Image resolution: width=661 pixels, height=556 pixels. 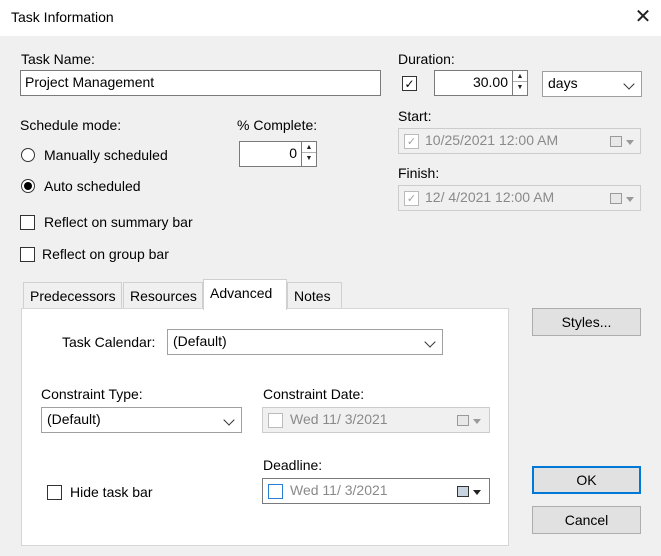 What do you see at coordinates (586, 480) in the screenshot?
I see `ok-button: OK` at bounding box center [586, 480].